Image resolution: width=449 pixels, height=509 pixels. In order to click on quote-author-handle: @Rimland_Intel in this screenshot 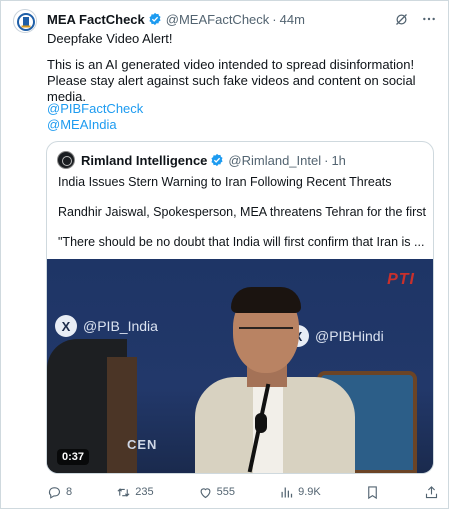, I will do `click(274, 160)`.